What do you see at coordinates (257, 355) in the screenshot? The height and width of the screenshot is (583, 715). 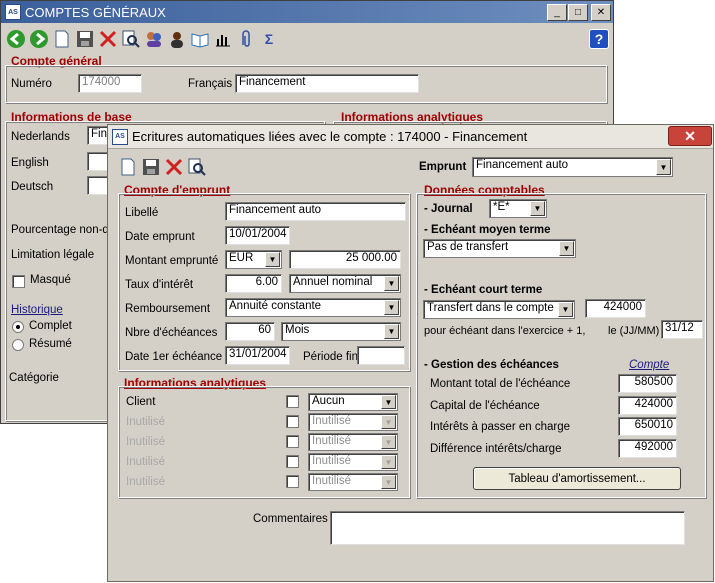 I see `date-1er-field: 31/01/2004` at bounding box center [257, 355].